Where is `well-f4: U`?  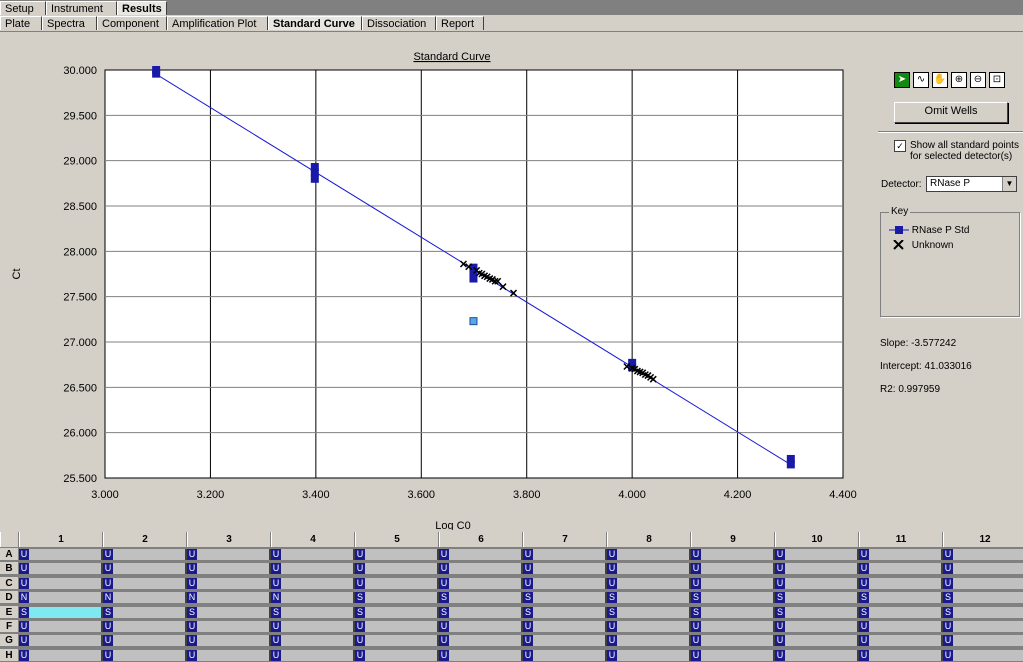 well-f4: U is located at coordinates (313, 626).